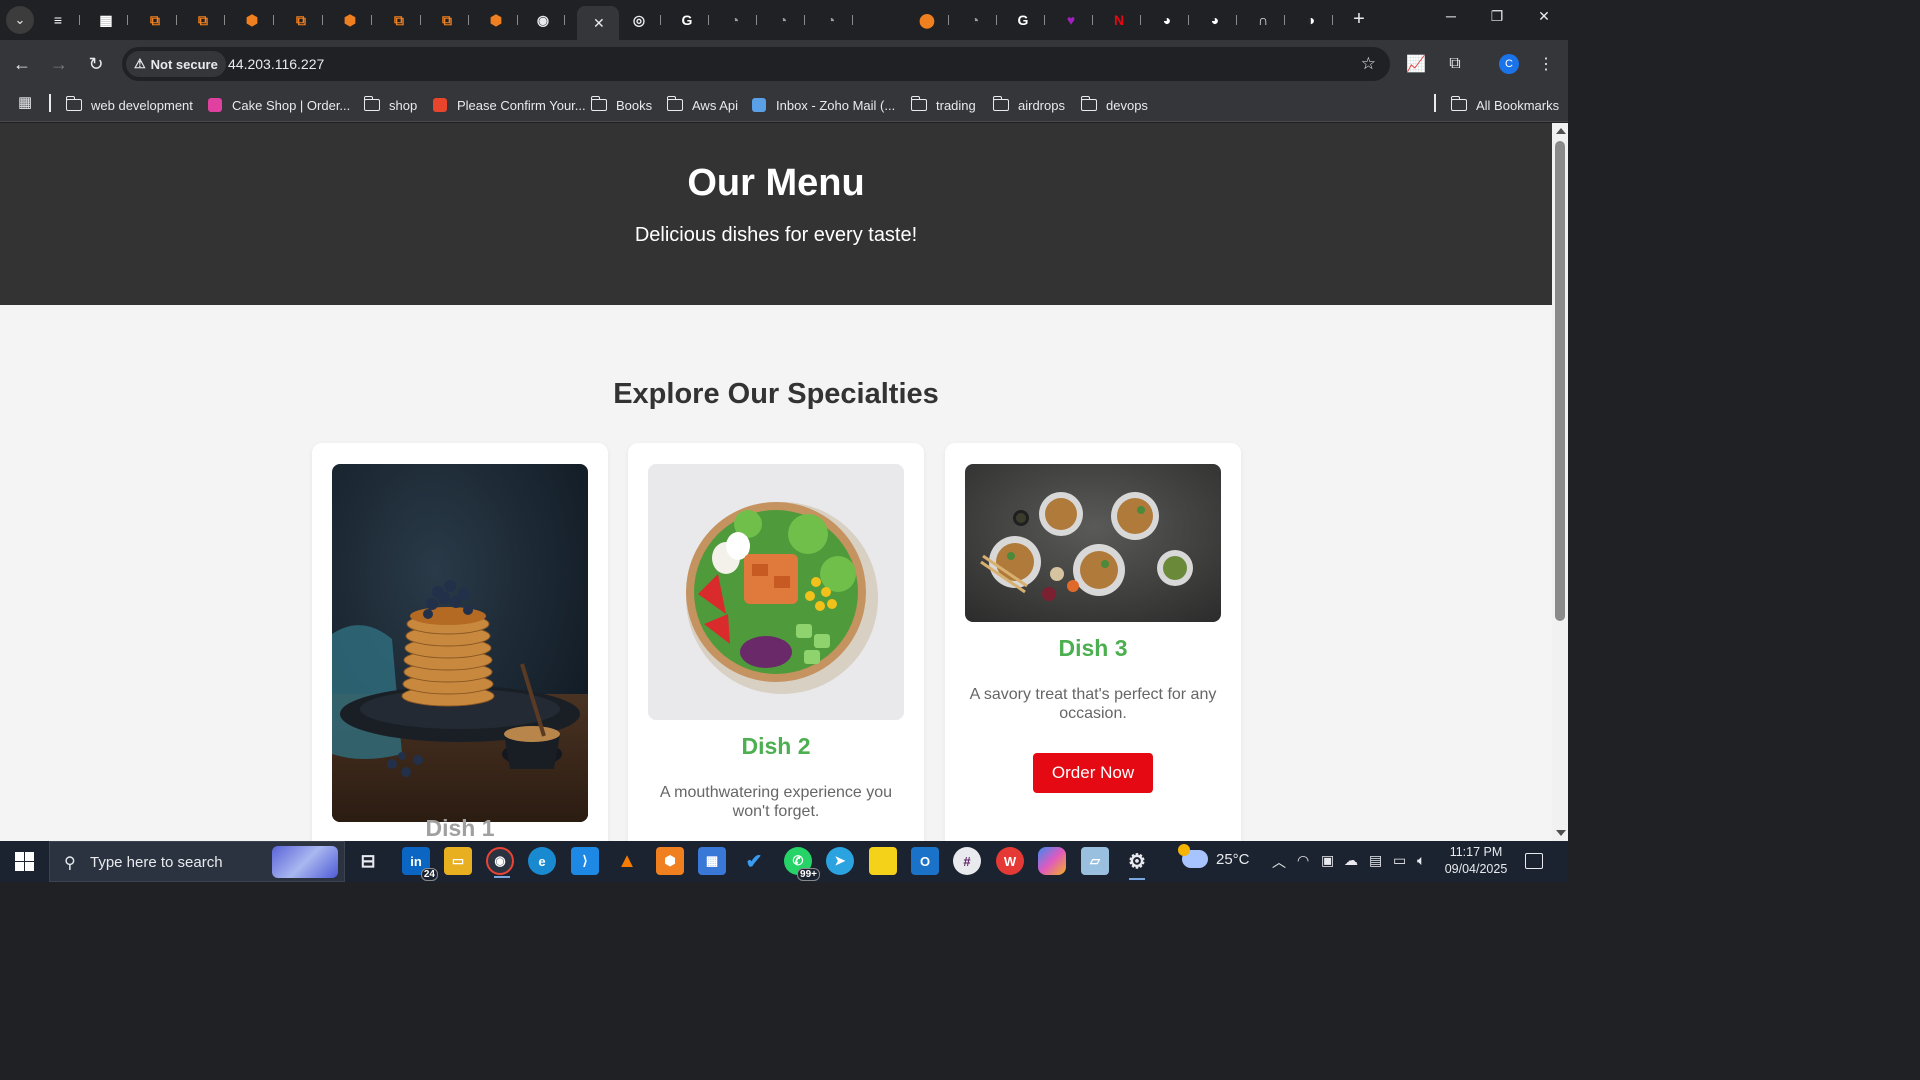 This screenshot has height=1080, width=1920. What do you see at coordinates (1451, 16) in the screenshot?
I see `minimize-button: ─` at bounding box center [1451, 16].